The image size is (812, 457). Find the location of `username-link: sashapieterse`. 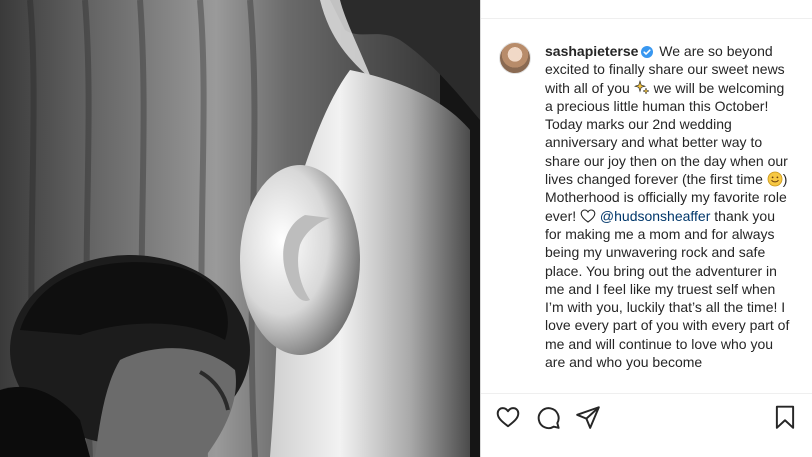

username-link: sashapieterse is located at coordinates (591, 51).